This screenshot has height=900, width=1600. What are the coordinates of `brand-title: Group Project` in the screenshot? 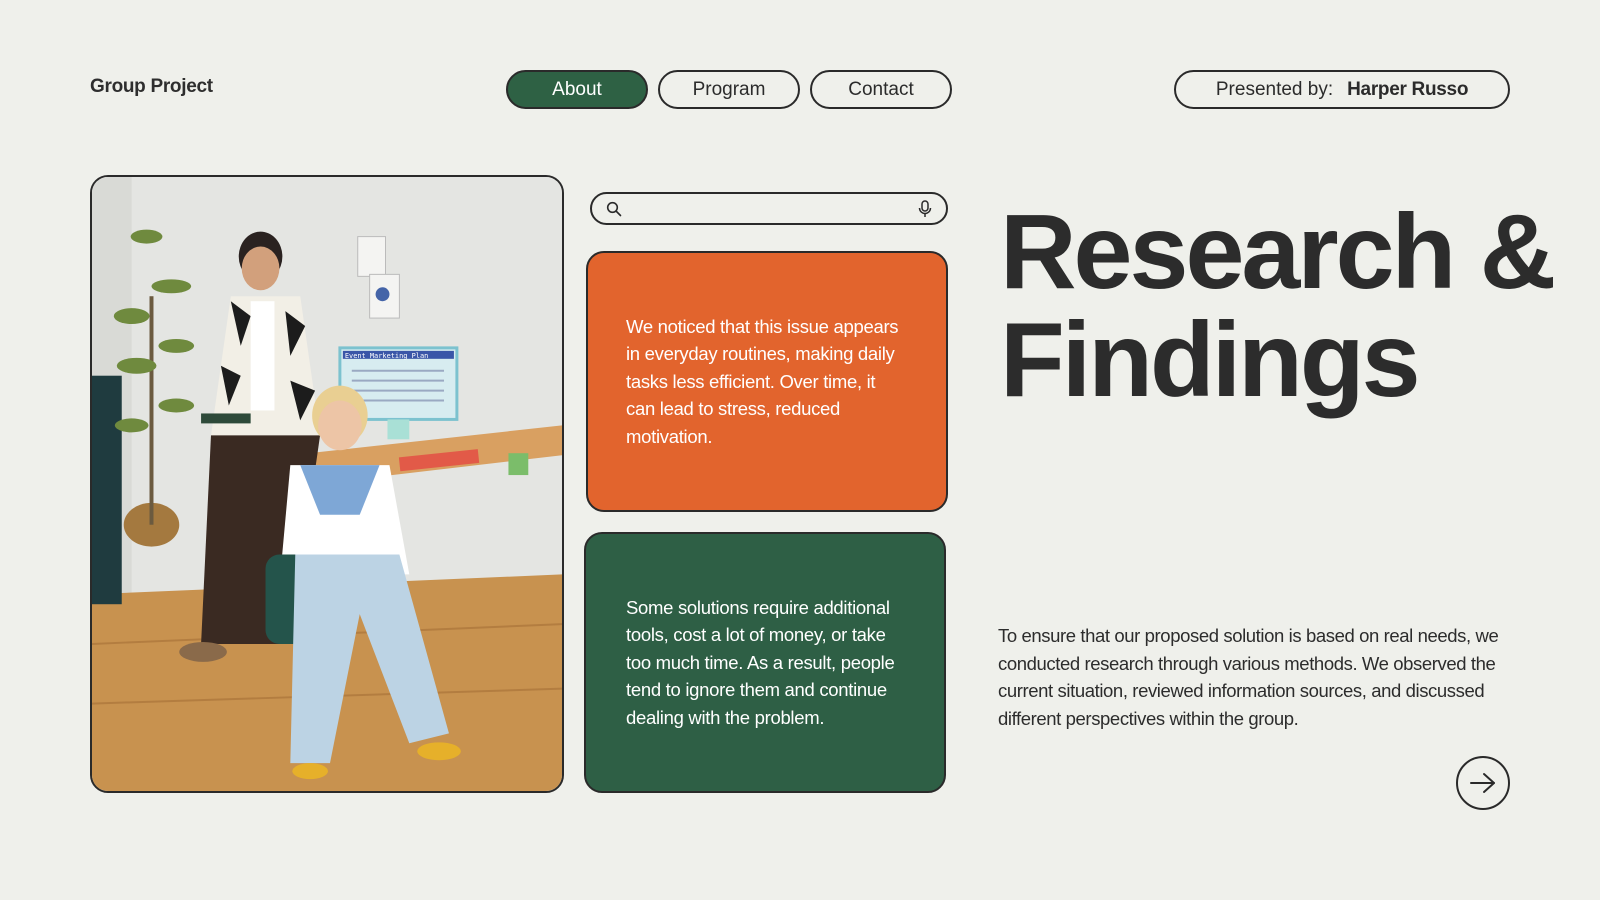 It's located at (151, 86).